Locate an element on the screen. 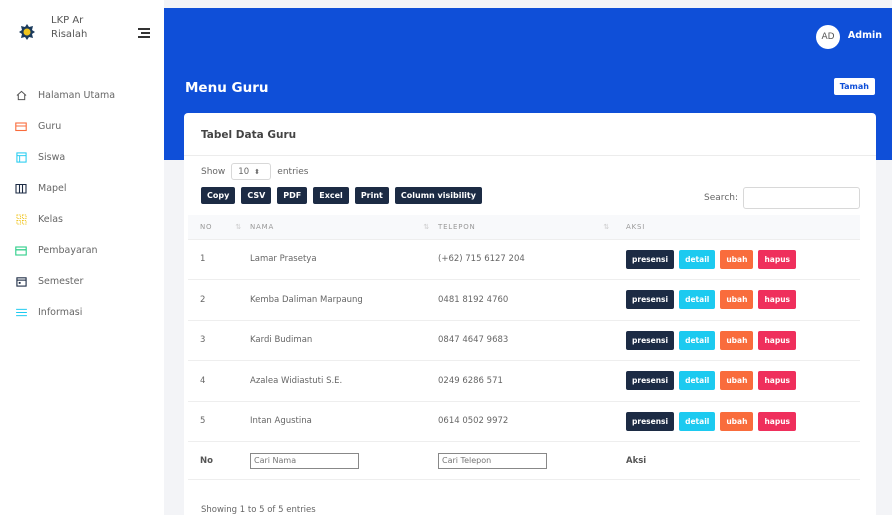 This screenshot has height=515, width=892. show-label: Show is located at coordinates (213, 171).